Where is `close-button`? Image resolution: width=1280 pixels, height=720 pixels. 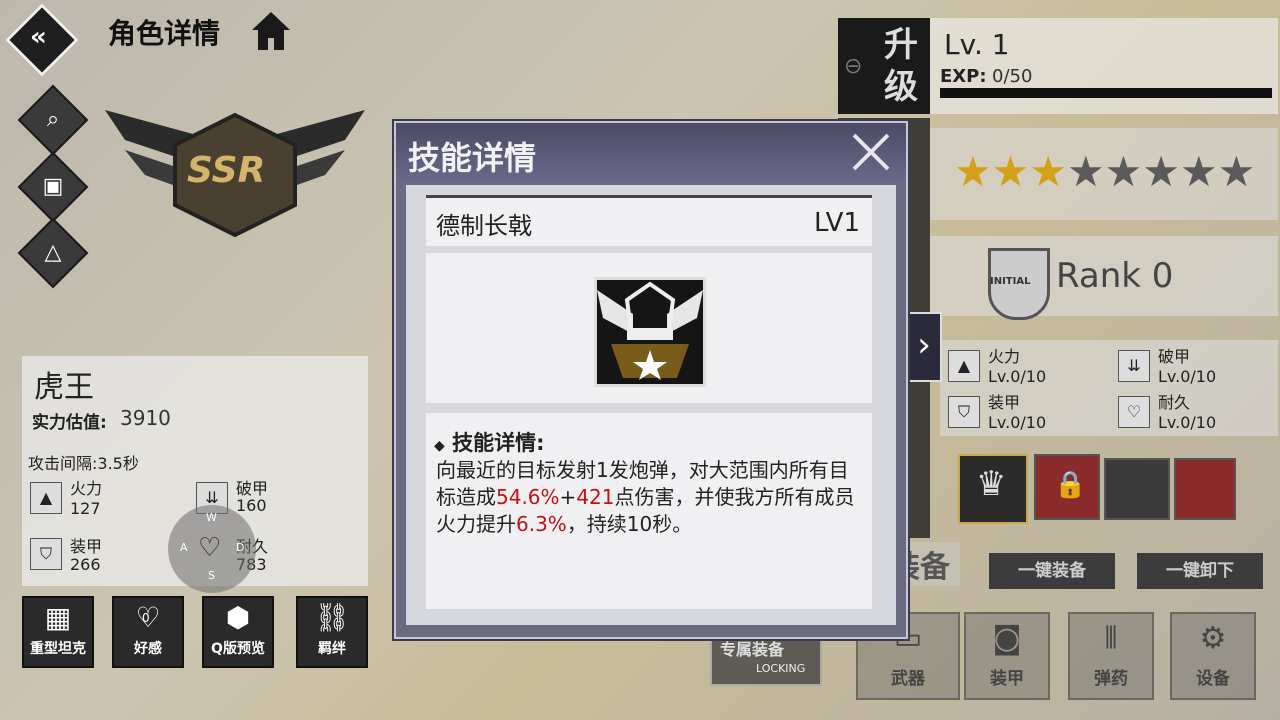
close-button is located at coordinates (871, 152).